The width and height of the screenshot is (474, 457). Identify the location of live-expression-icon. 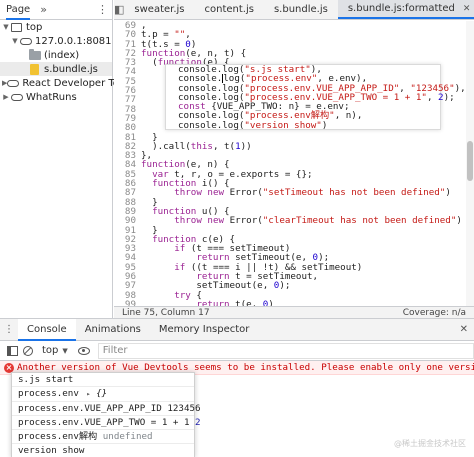
(83, 350).